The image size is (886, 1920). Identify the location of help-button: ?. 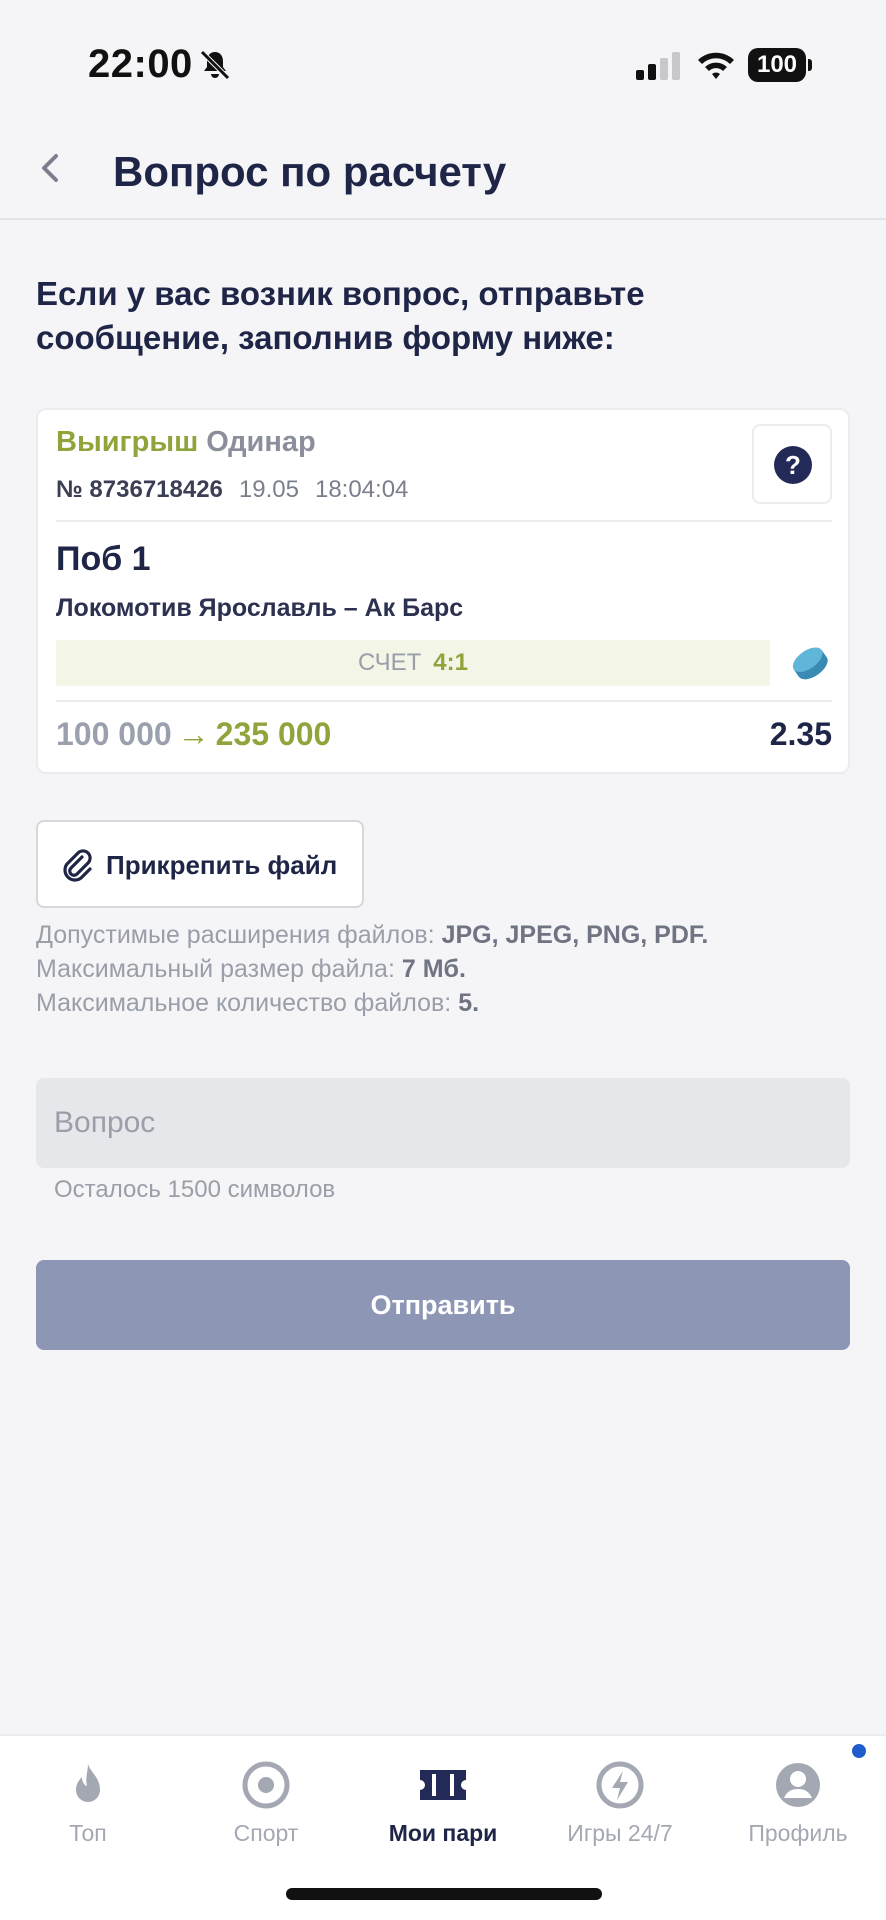
(792, 464).